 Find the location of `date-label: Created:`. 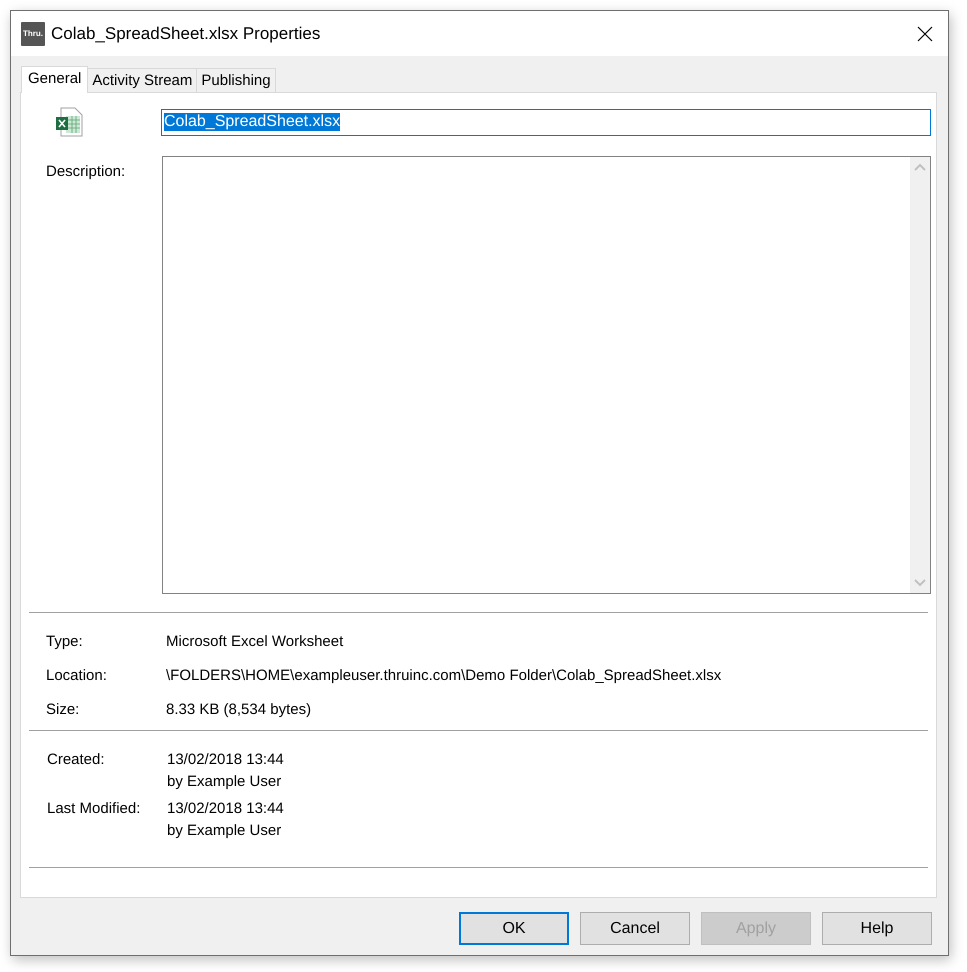

date-label: Created: is located at coordinates (76, 760).